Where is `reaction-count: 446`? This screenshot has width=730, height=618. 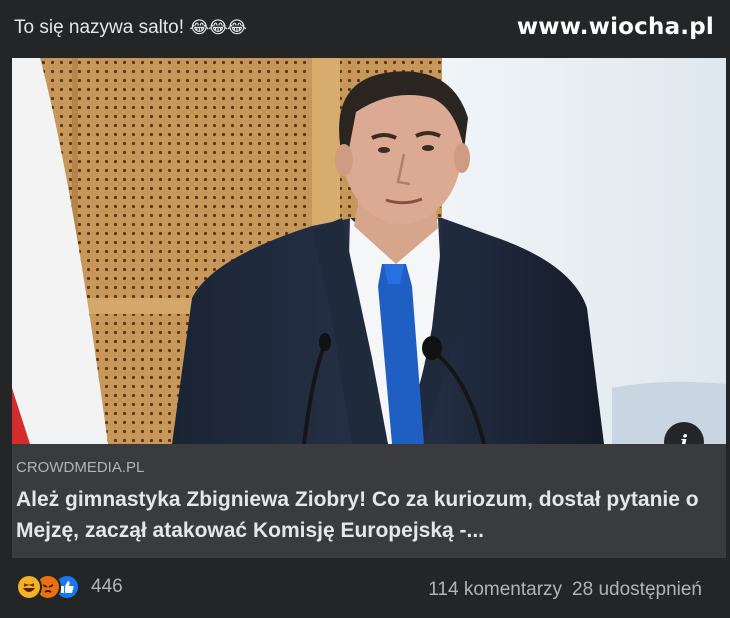
reaction-count: 446 is located at coordinates (107, 586).